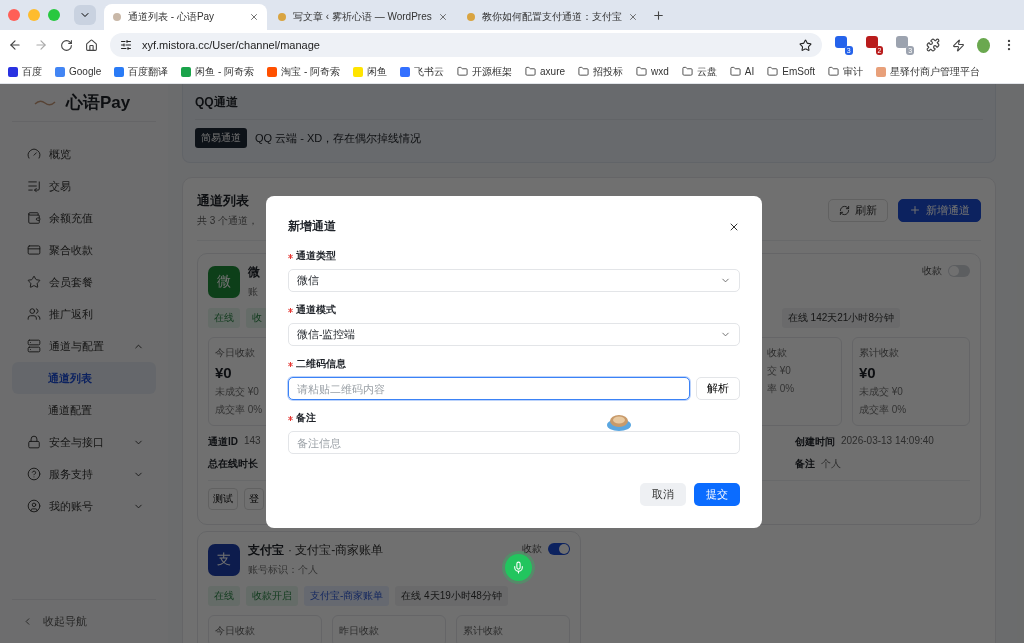 The height and width of the screenshot is (643, 1024). Describe the element at coordinates (858, 210) in the screenshot. I see `refresh-button: 刷新` at that location.